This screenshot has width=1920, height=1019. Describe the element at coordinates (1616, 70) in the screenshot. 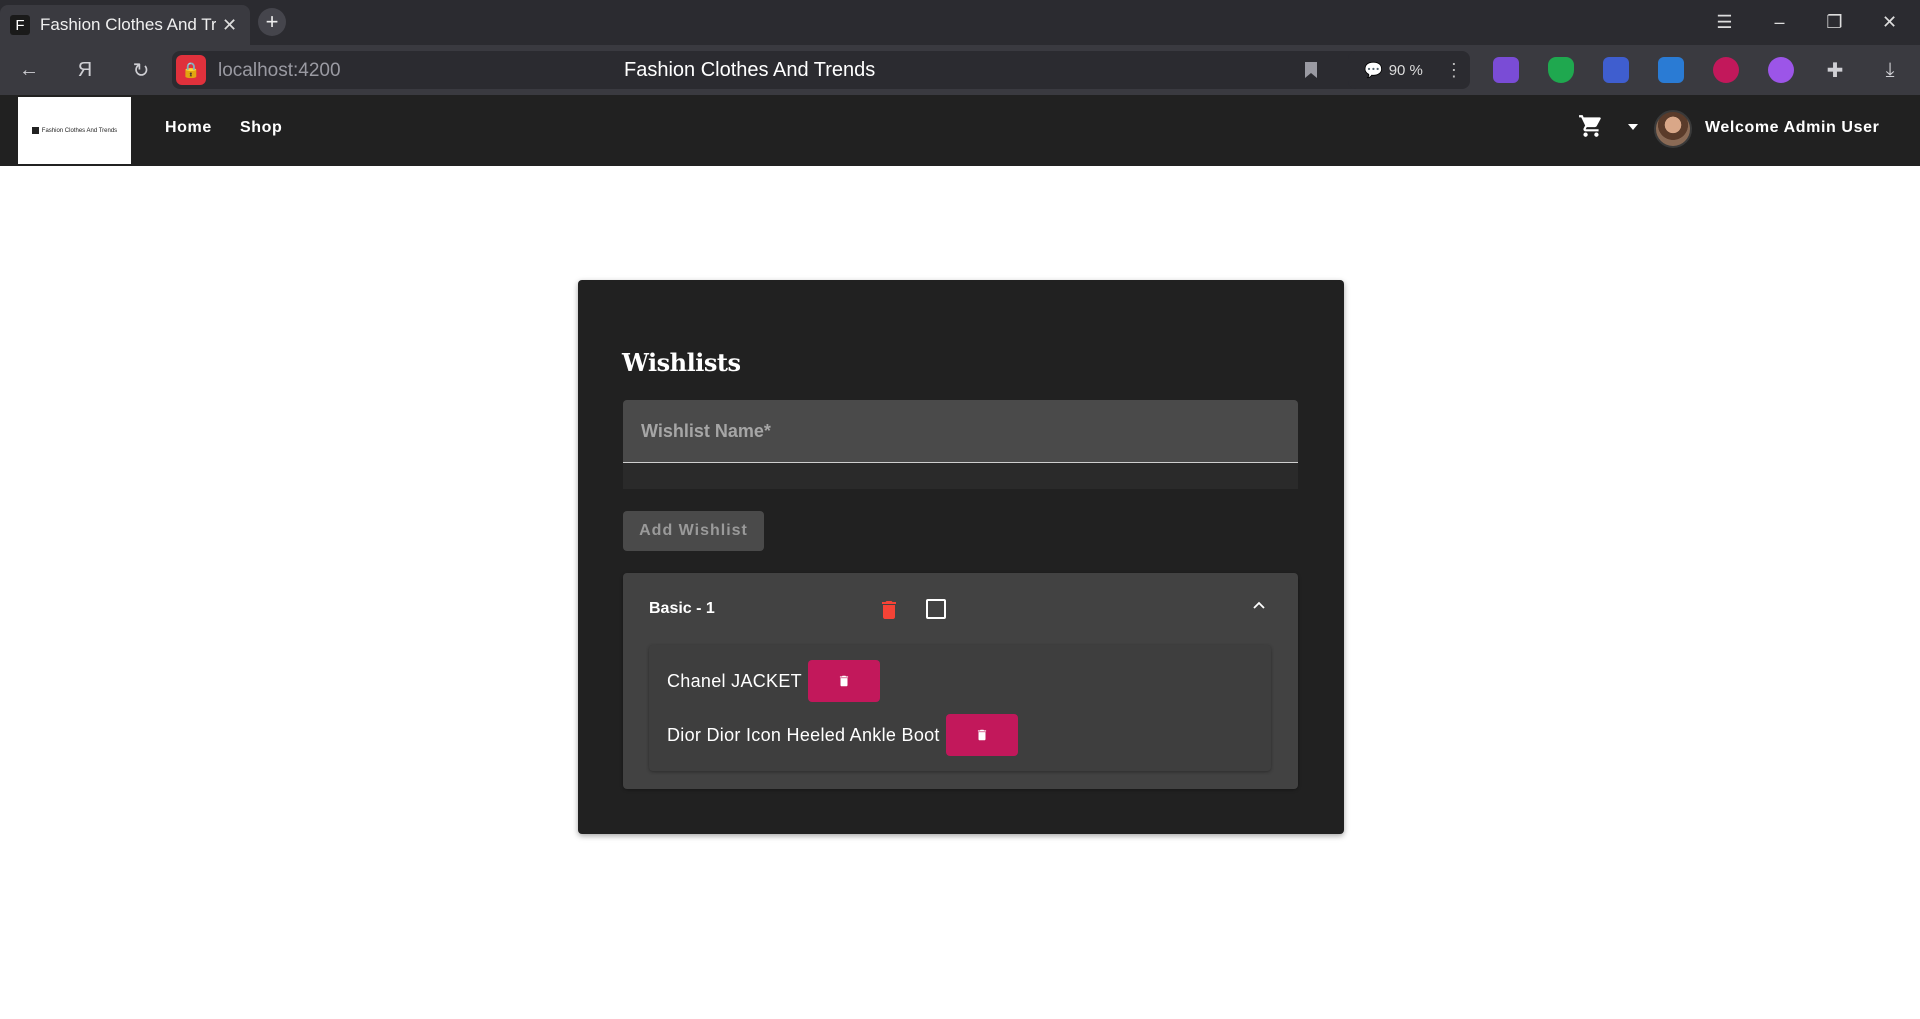

I see `ship-extension-icon` at that location.